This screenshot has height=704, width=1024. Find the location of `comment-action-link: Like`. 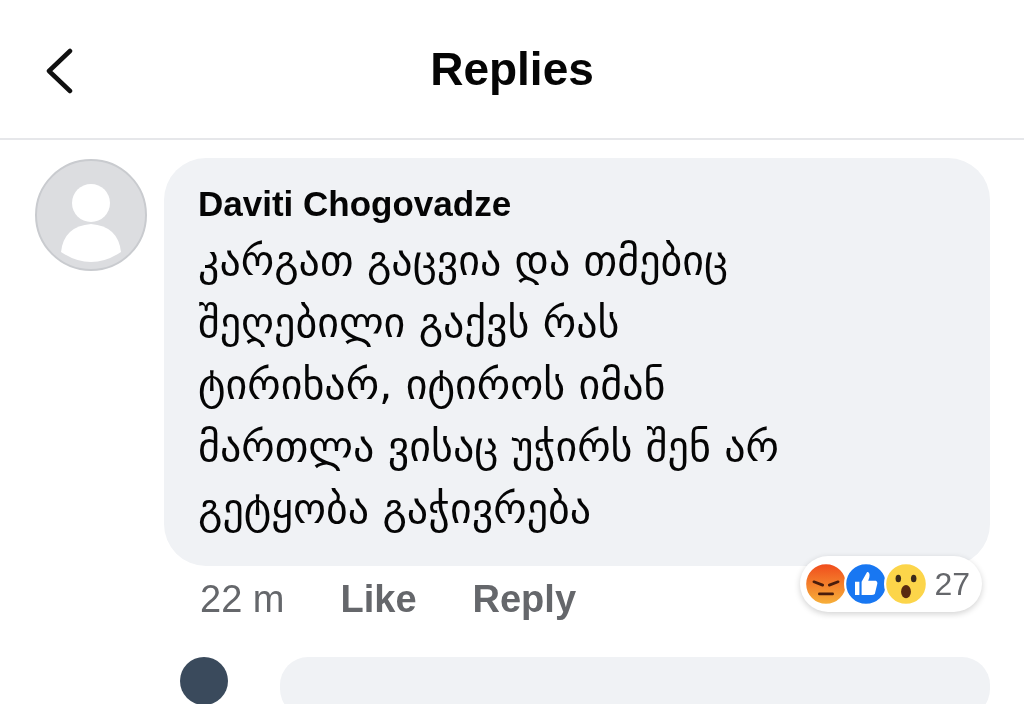

comment-action-link: Like is located at coordinates (378, 599).